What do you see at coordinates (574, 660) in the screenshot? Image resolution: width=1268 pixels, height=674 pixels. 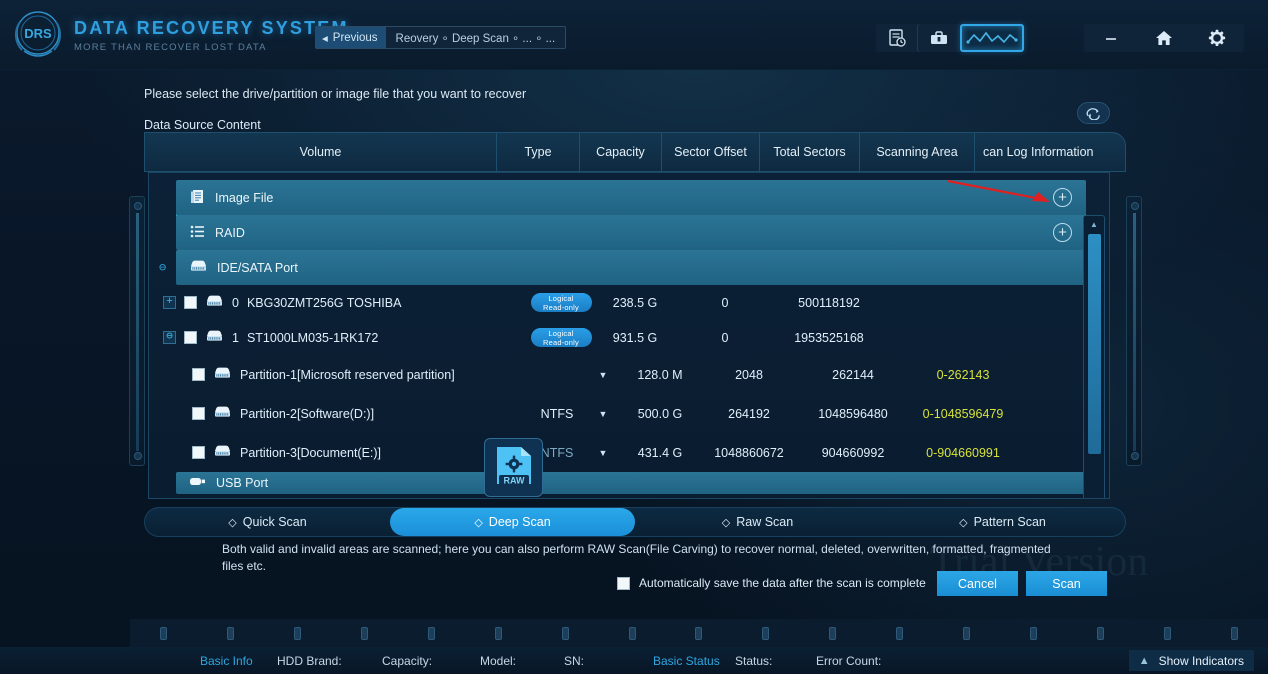 I see `status-sn: SN:` at bounding box center [574, 660].